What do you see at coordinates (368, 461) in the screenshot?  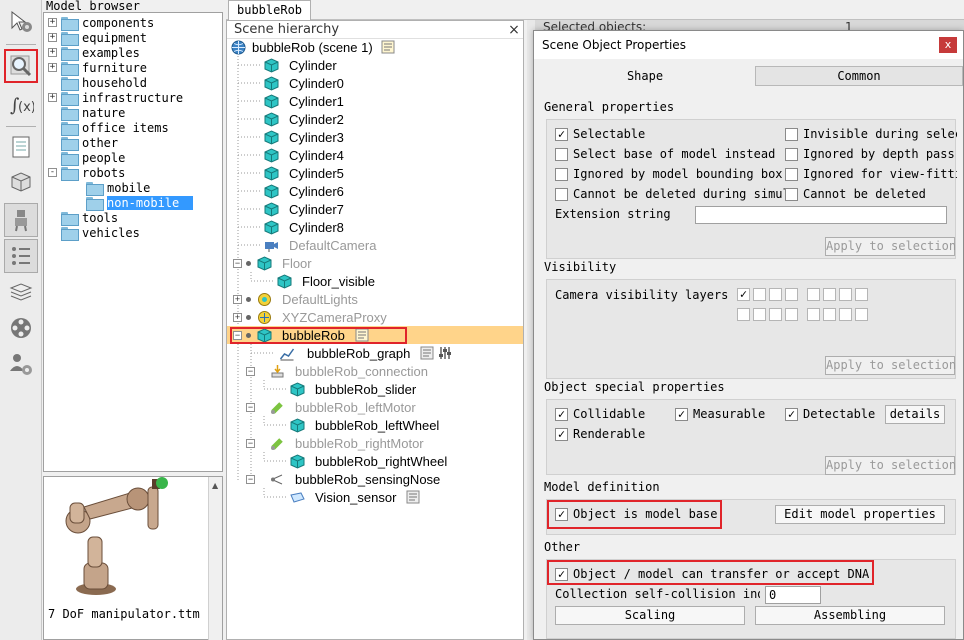 I see `tree-item: bubbleRob_rightWheel` at bounding box center [368, 461].